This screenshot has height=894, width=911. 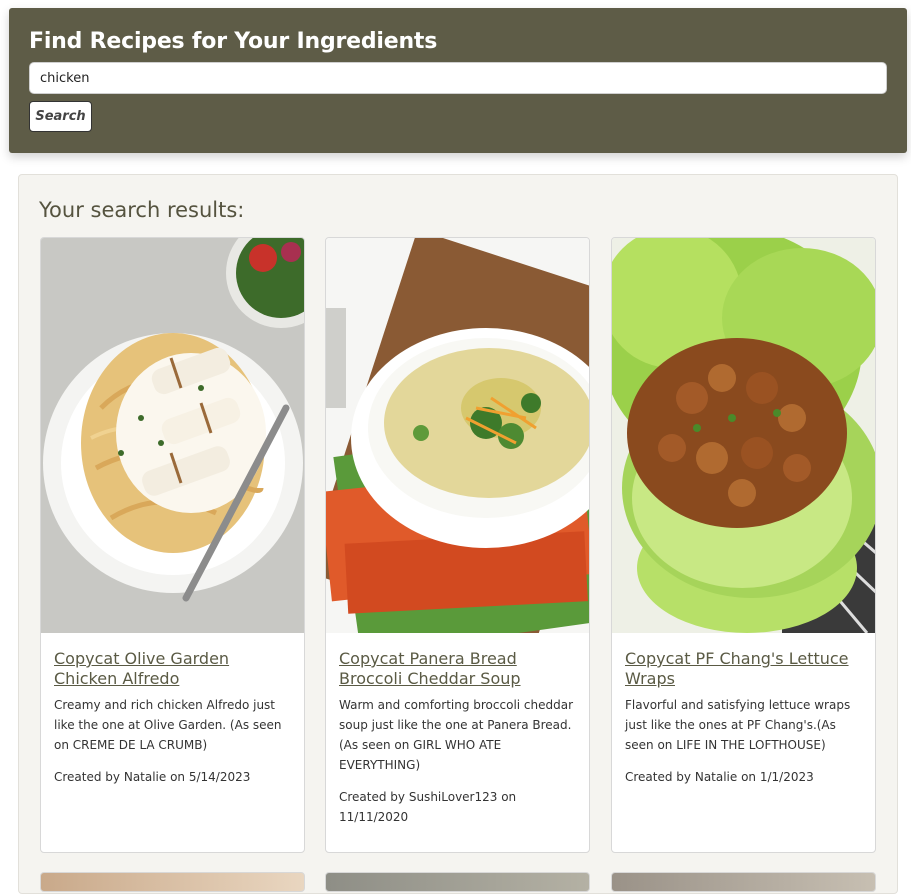 I want to click on chicken-alfredo-photo, so click(x=172, y=435).